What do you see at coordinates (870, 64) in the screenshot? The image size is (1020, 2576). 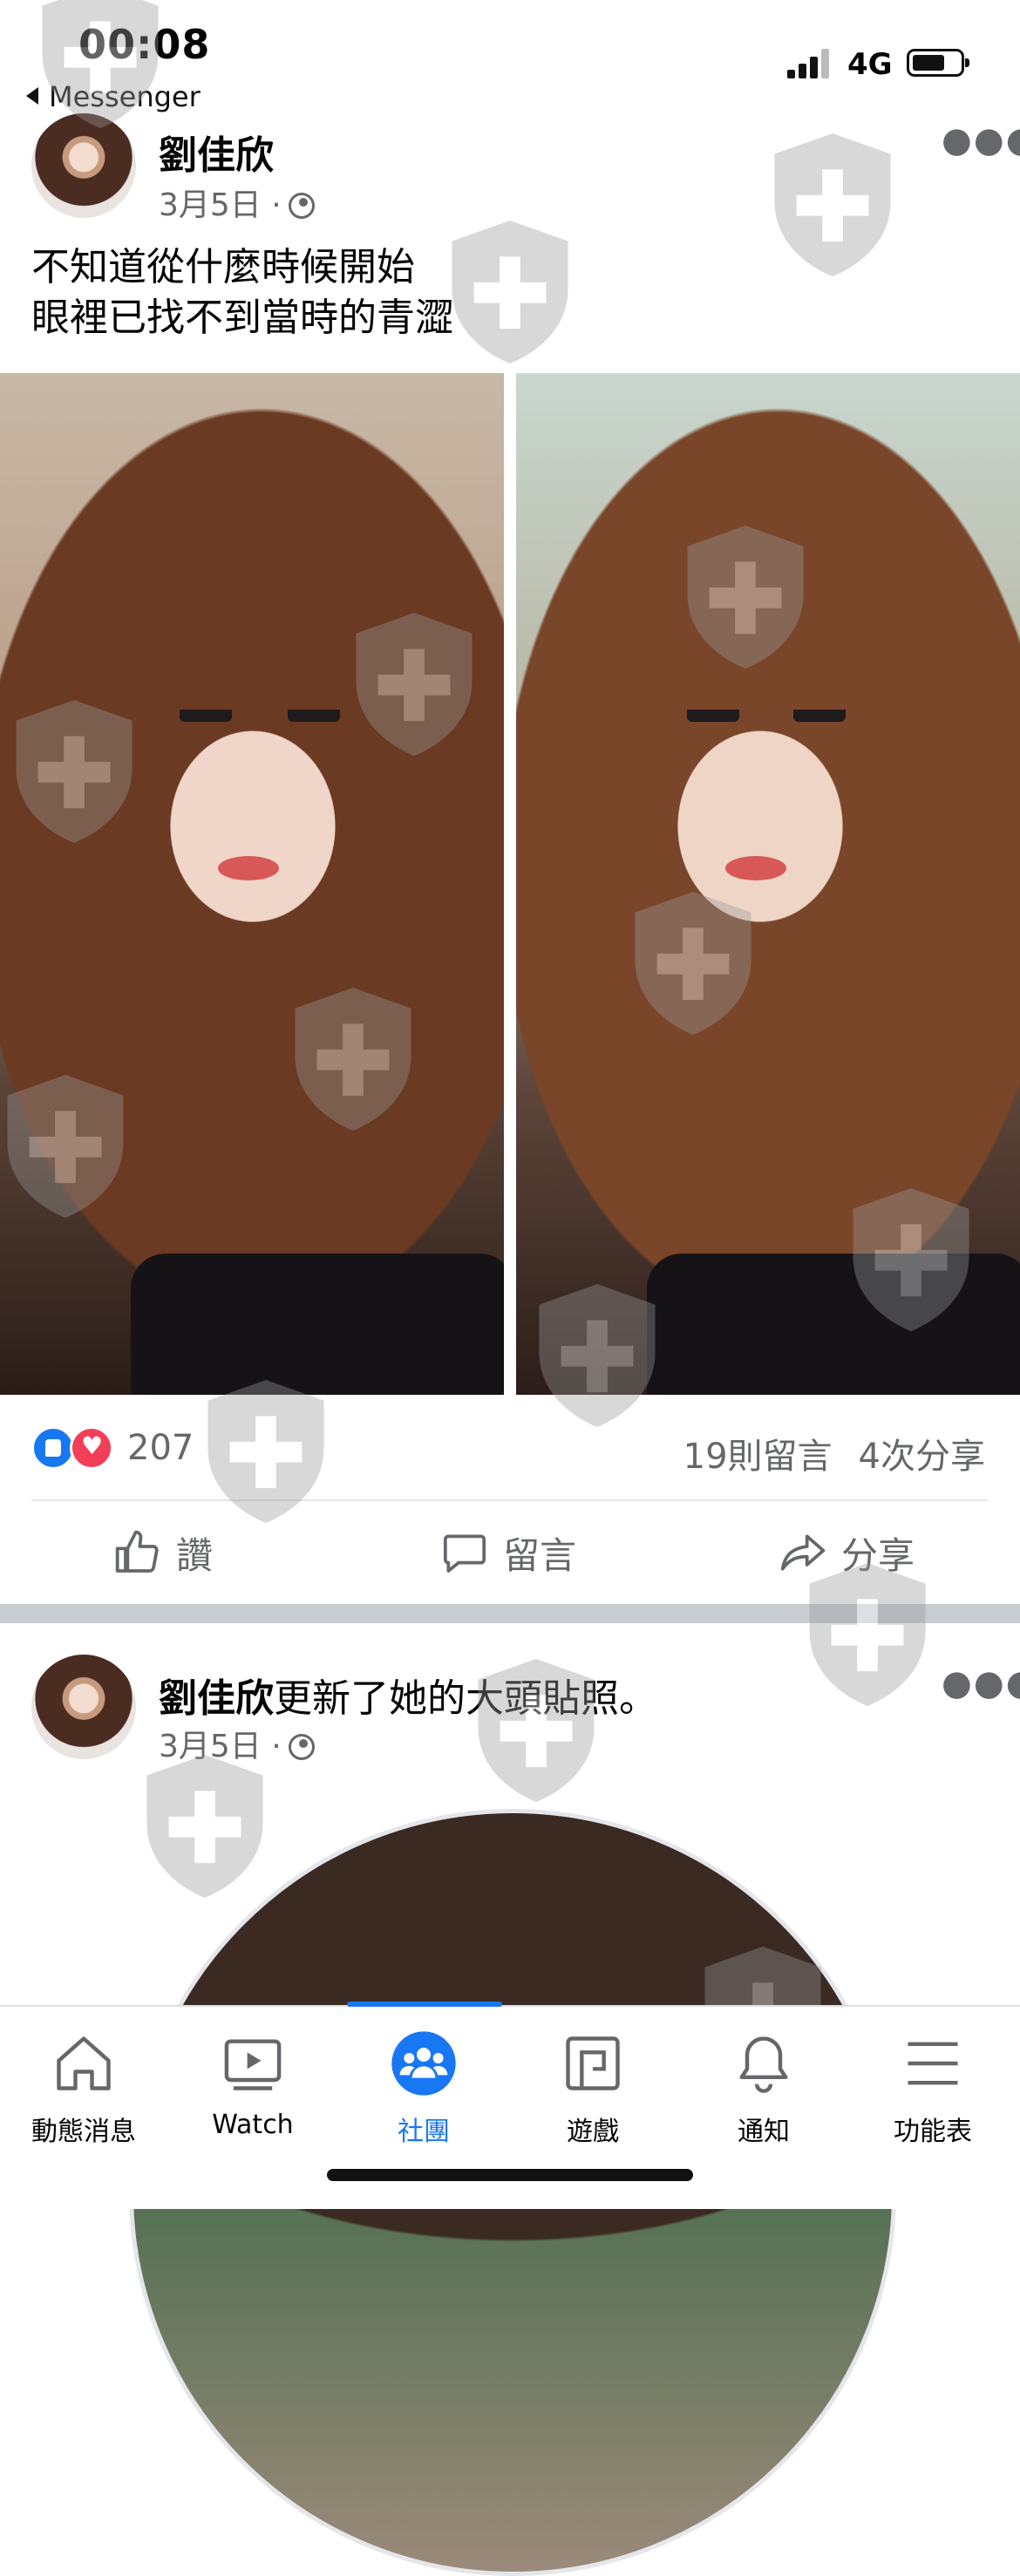 I see `network-type: 4G` at bounding box center [870, 64].